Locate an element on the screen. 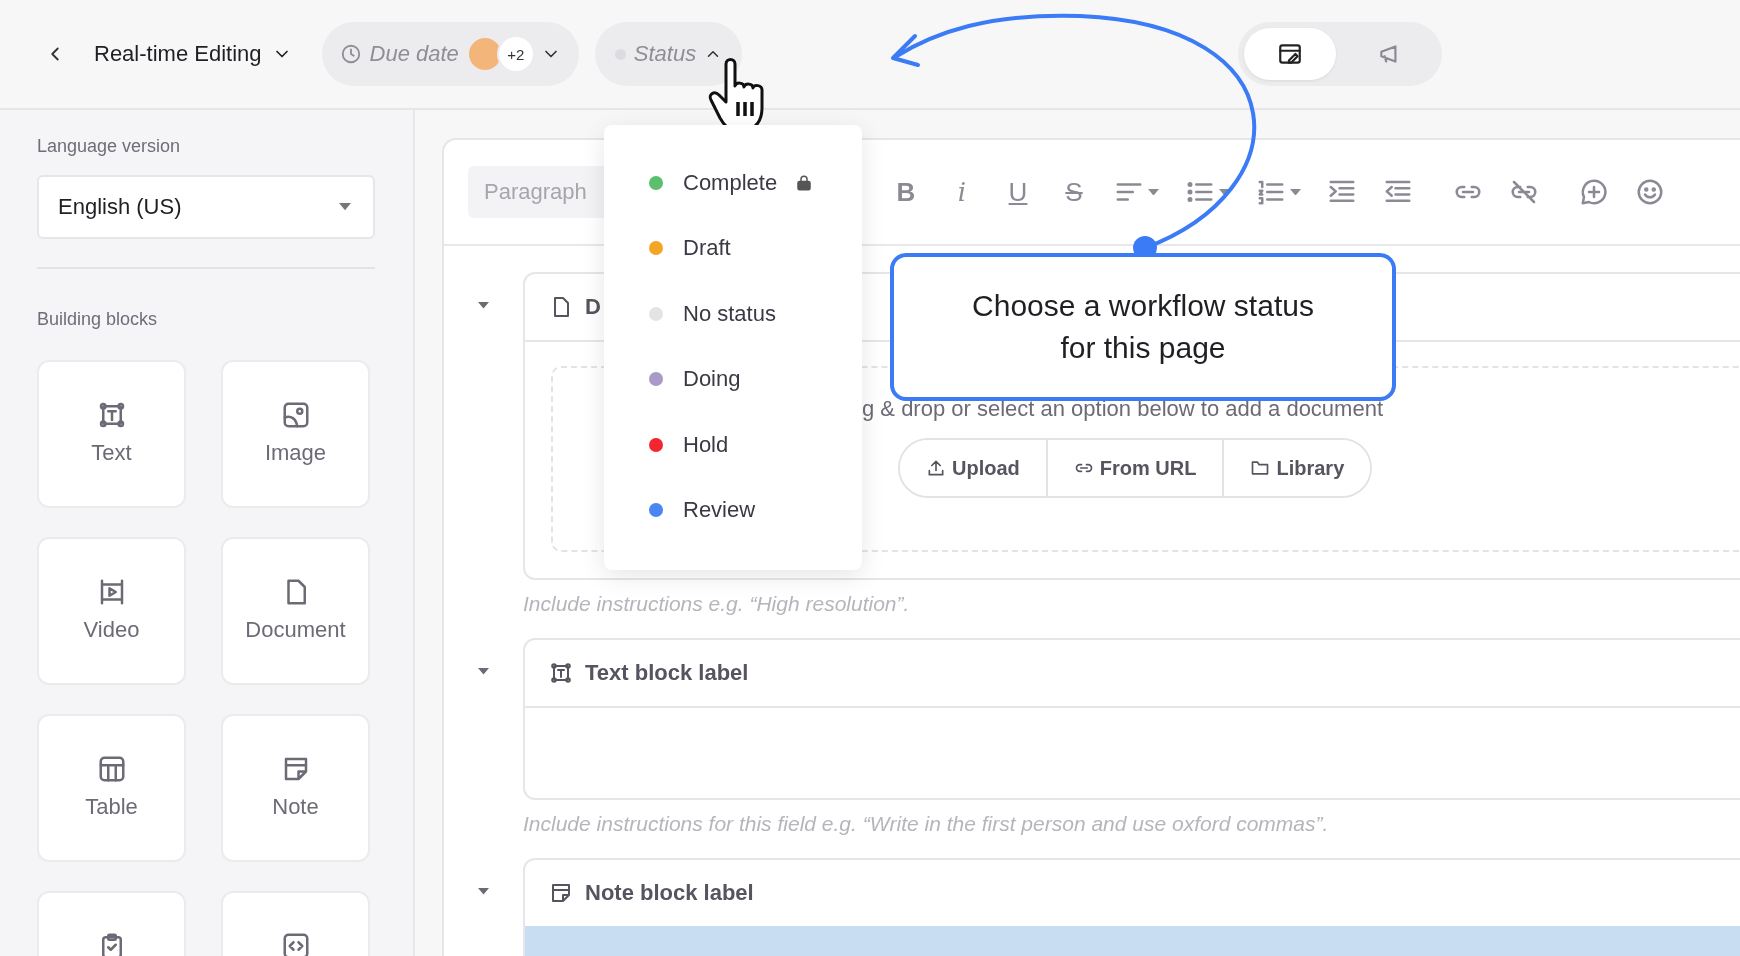 The height and width of the screenshot is (956, 1740). status-option: Draft is located at coordinates (733, 248).